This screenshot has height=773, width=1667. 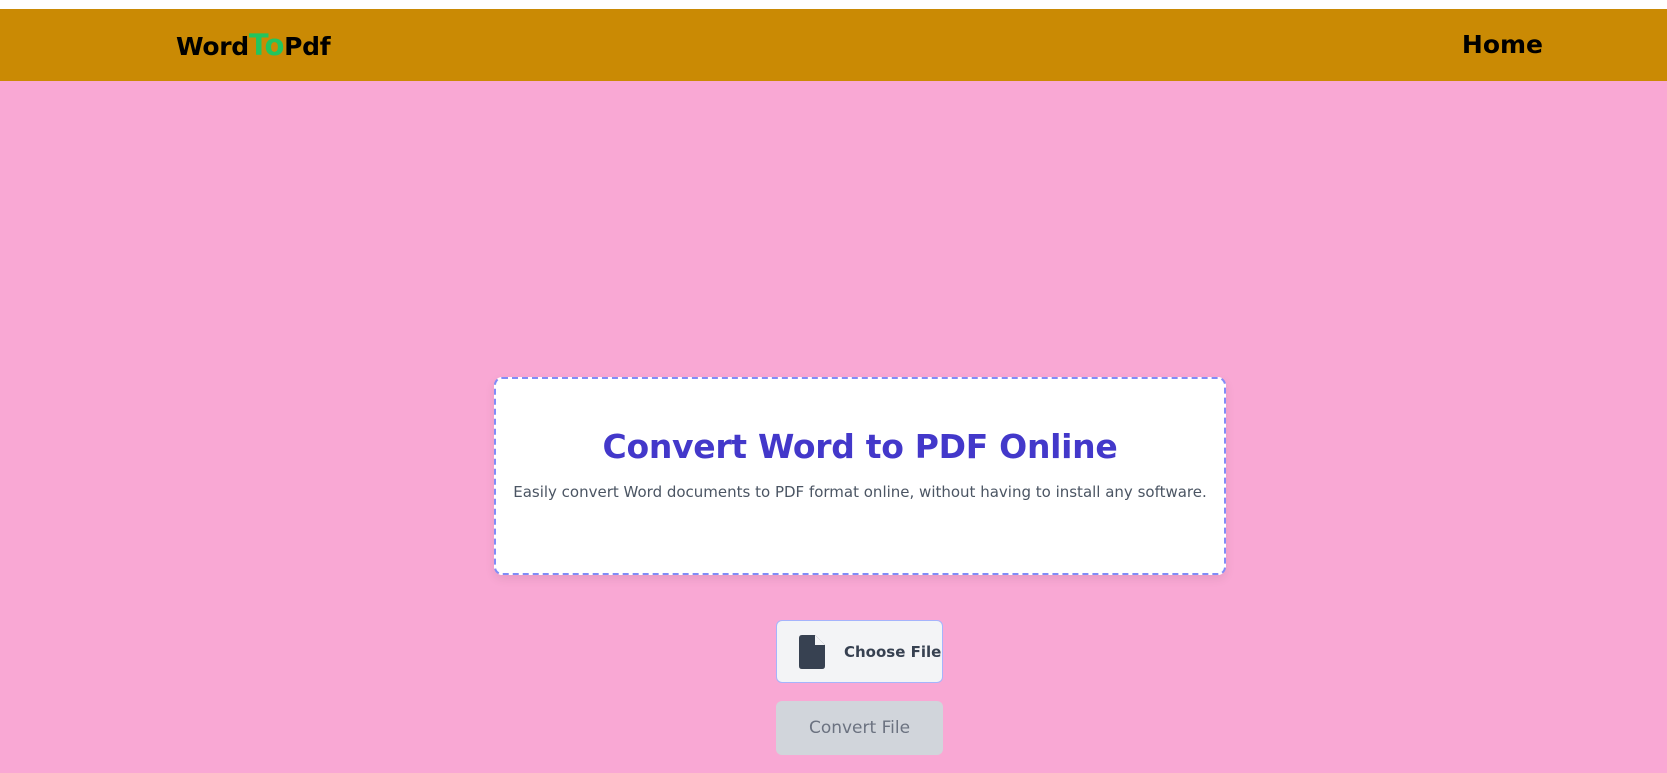 I want to click on page-title: Convert Word to PDF Online, so click(x=860, y=446).